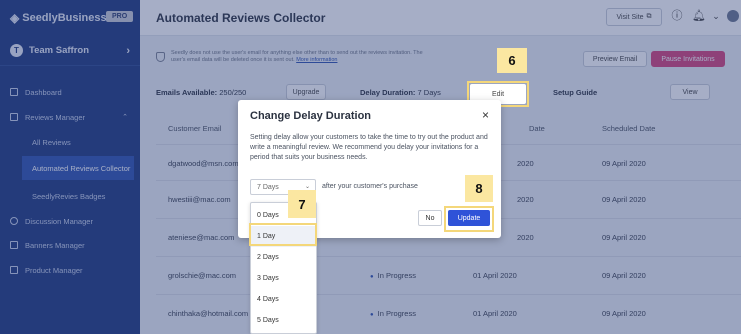  What do you see at coordinates (430, 218) in the screenshot?
I see `no-button: No` at bounding box center [430, 218].